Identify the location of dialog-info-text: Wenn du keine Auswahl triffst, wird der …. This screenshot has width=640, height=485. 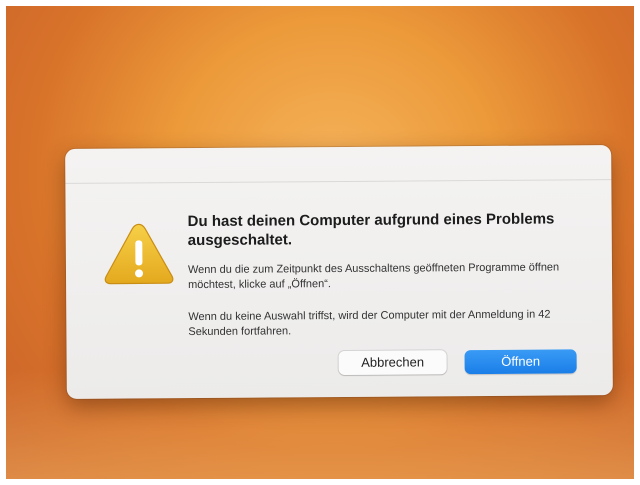
(369, 323).